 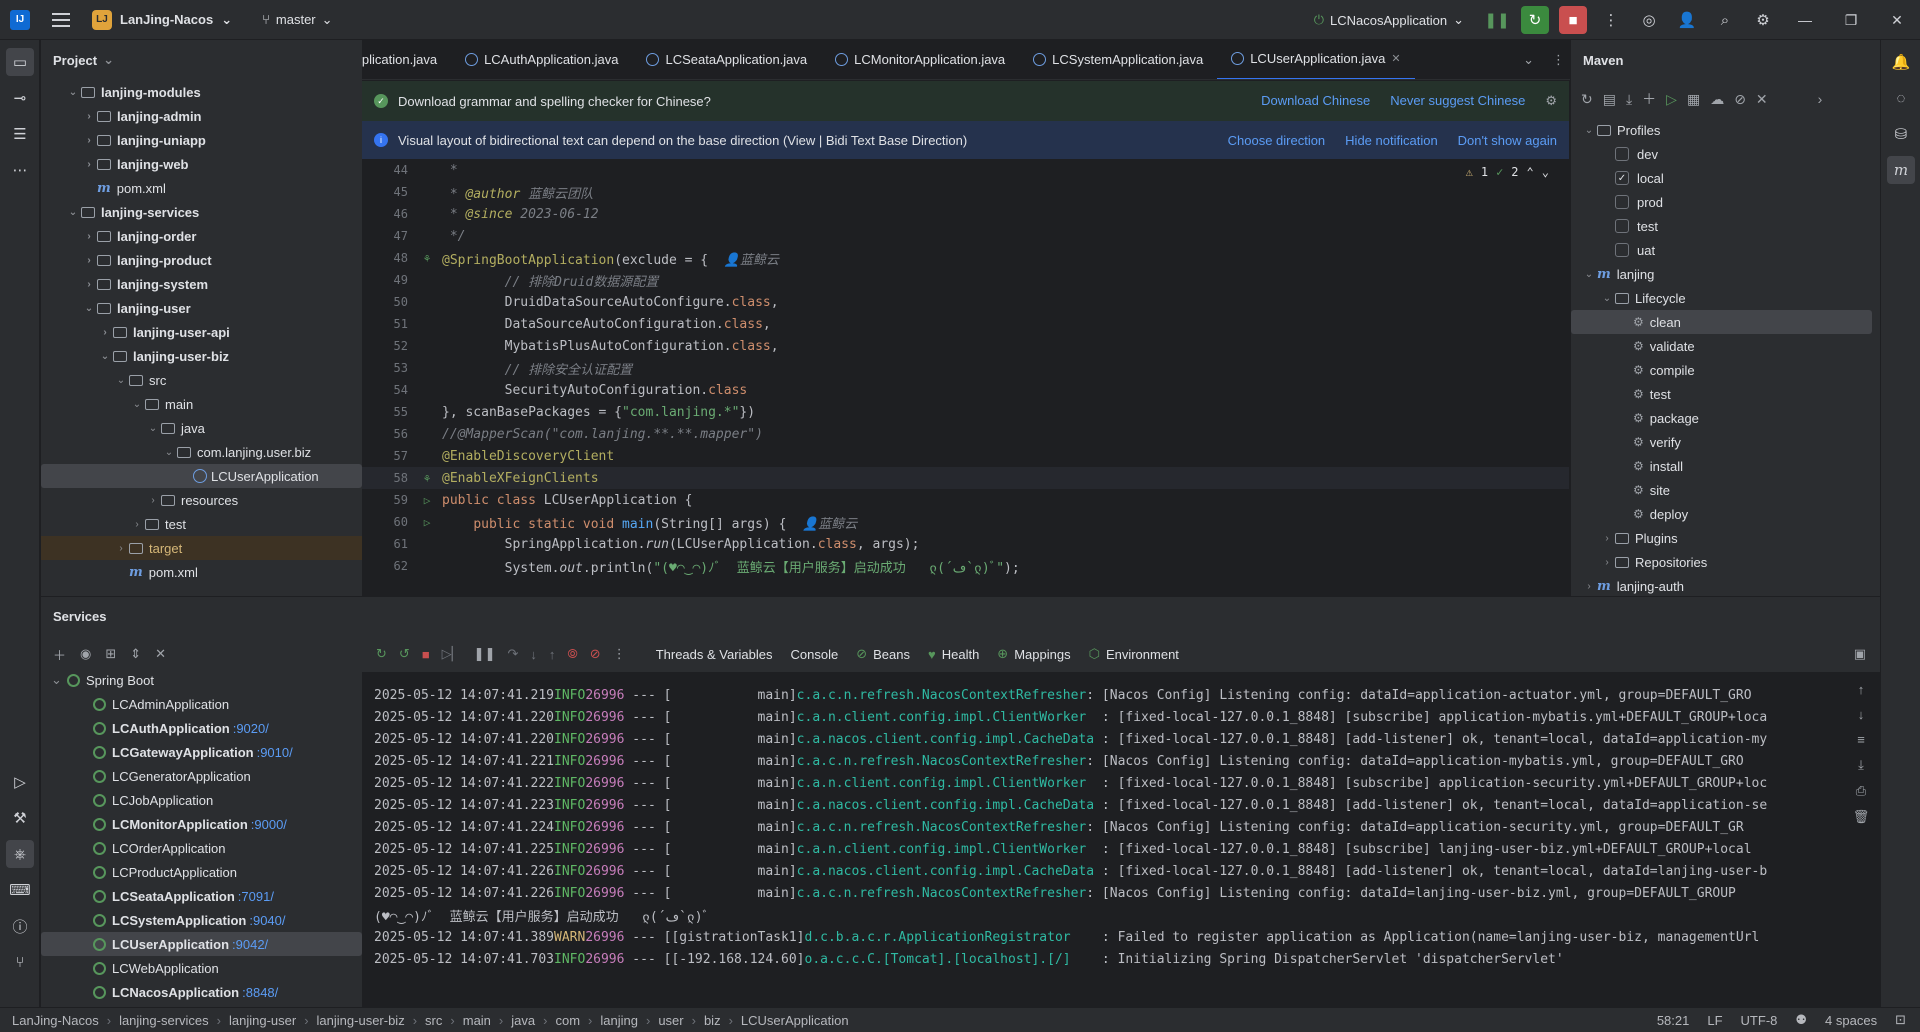 What do you see at coordinates (1315, 101) in the screenshot?
I see `download-chinese-link: Download Chinese` at bounding box center [1315, 101].